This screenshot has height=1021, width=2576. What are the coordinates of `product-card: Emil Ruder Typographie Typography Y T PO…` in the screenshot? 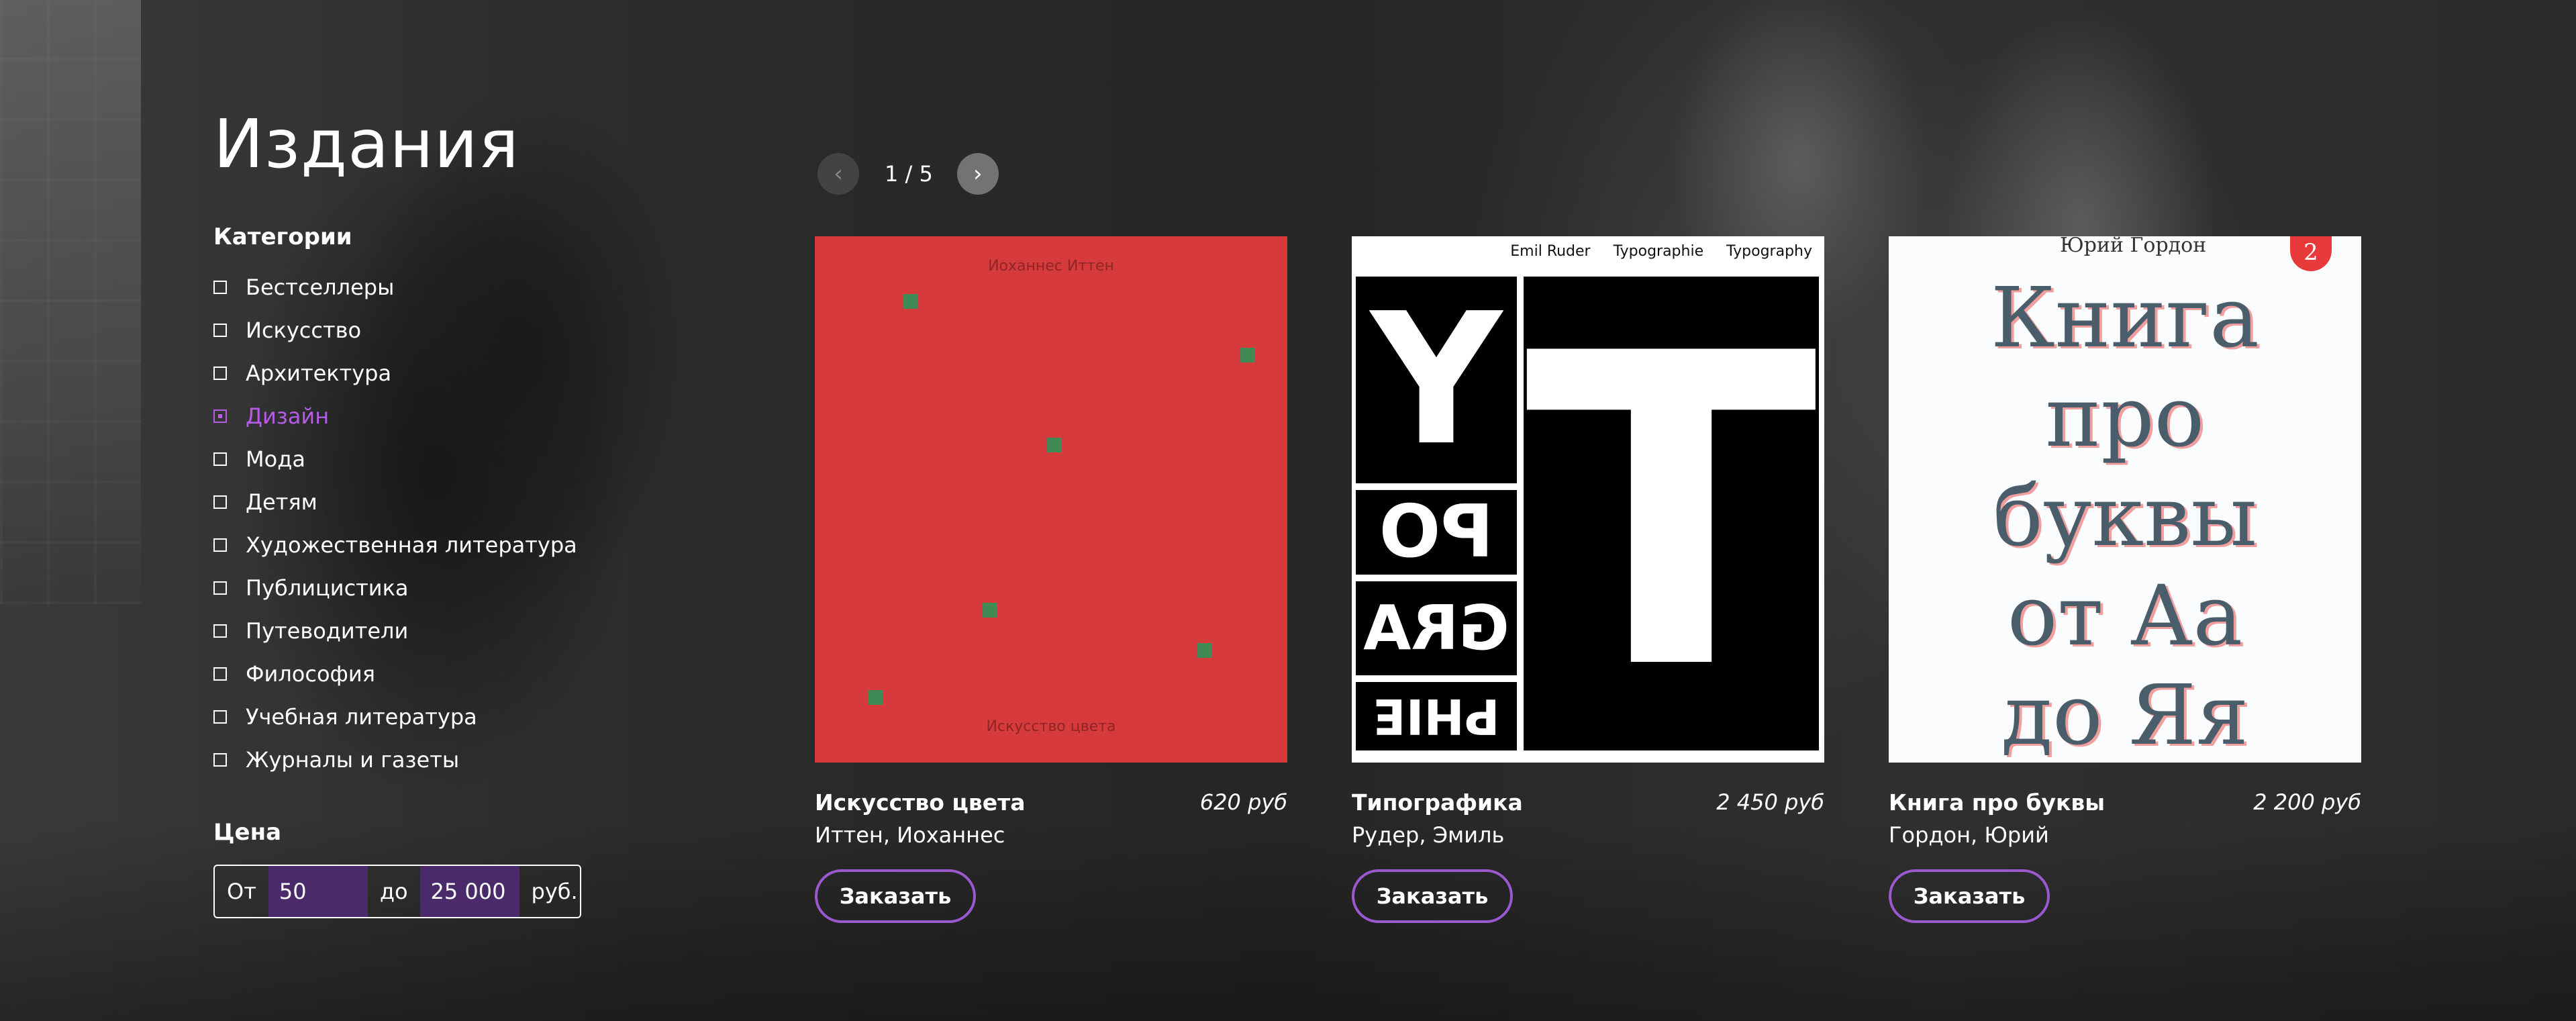 It's located at (1588, 579).